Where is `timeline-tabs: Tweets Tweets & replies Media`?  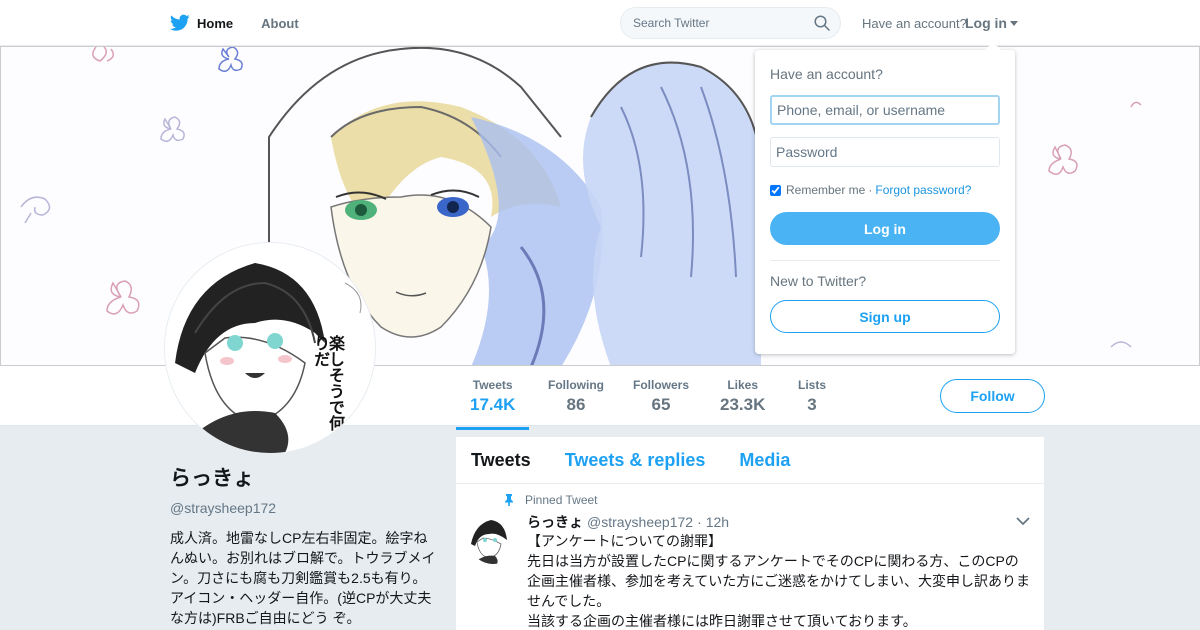 timeline-tabs: Tweets Tweets & replies Media is located at coordinates (750, 460).